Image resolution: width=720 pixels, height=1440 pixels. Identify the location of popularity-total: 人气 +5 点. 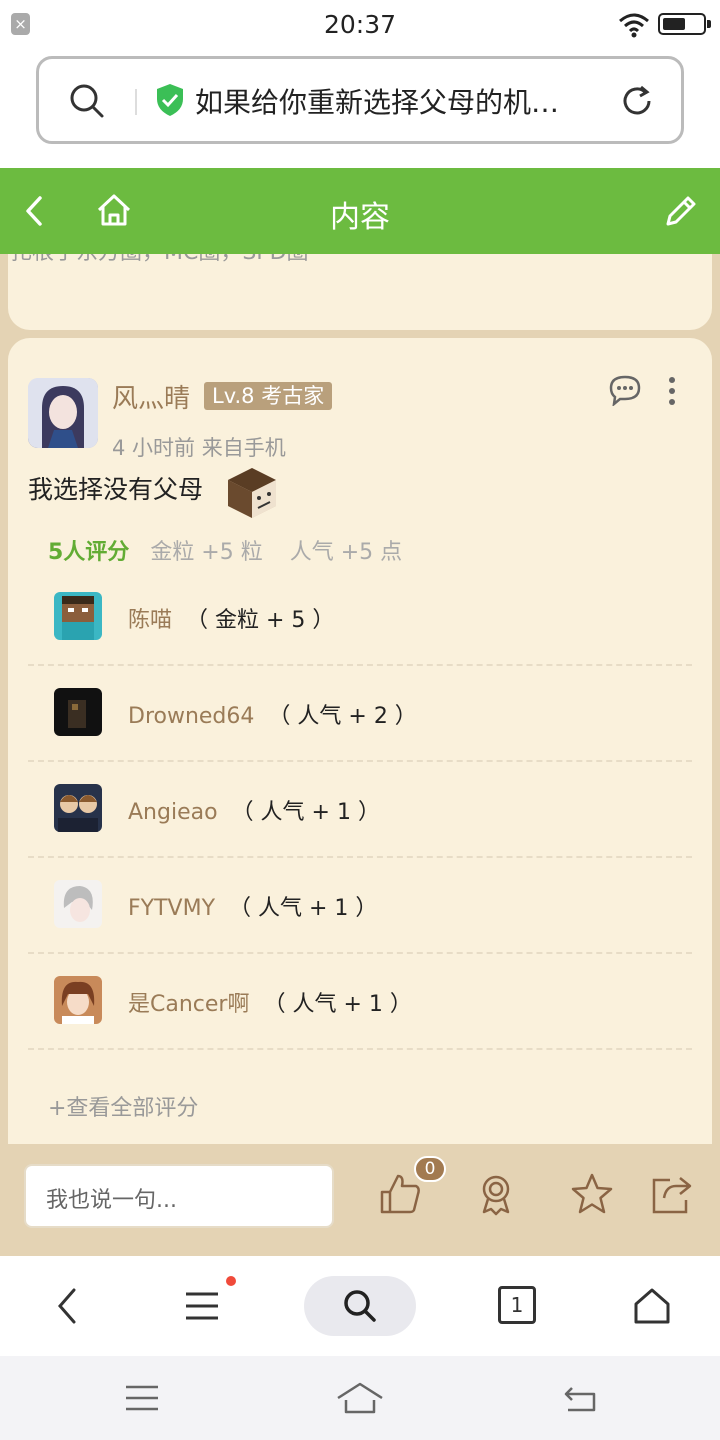
(346, 552).